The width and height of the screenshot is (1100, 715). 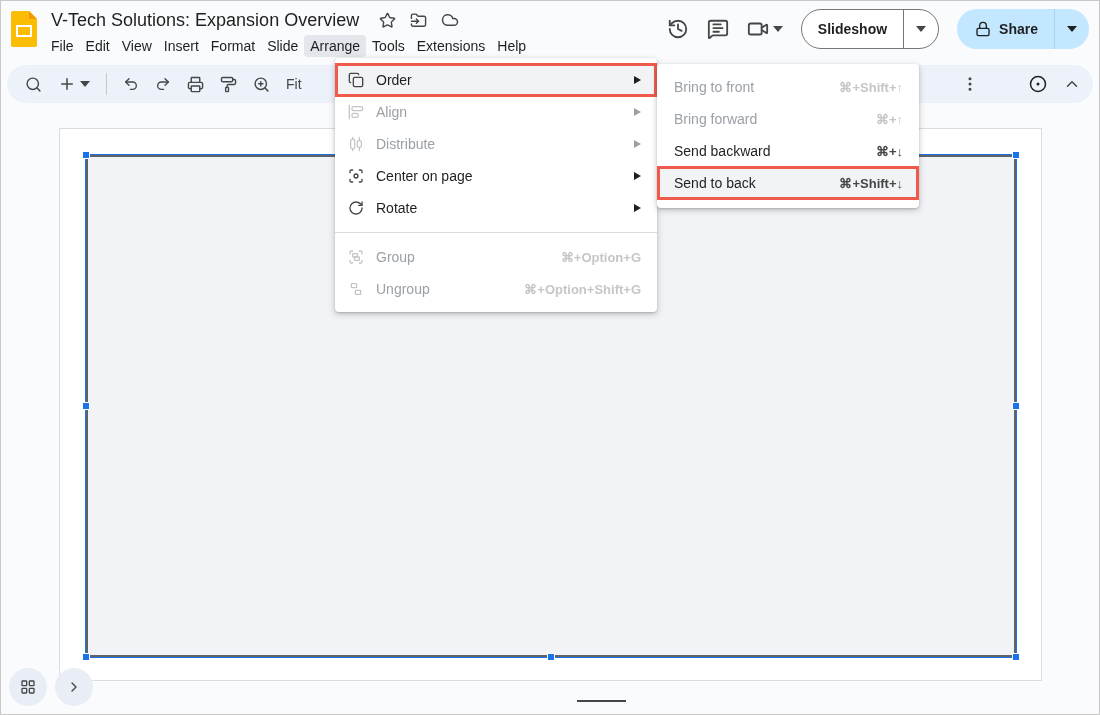 What do you see at coordinates (450, 20) in the screenshot?
I see `cloud-icon` at bounding box center [450, 20].